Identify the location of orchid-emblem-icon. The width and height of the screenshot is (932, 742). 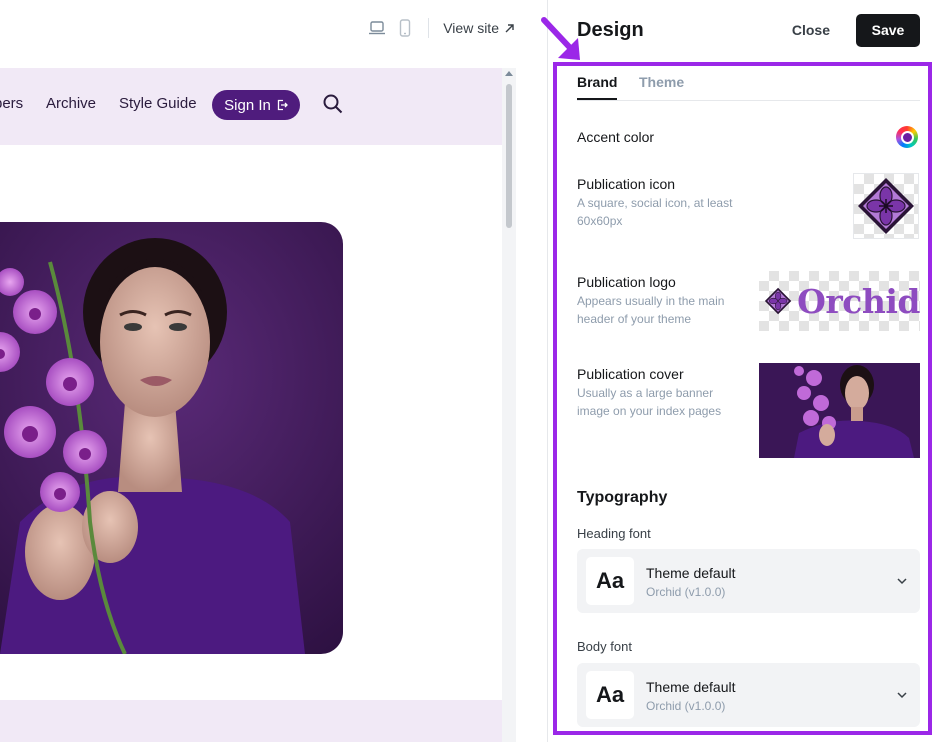
(886, 206).